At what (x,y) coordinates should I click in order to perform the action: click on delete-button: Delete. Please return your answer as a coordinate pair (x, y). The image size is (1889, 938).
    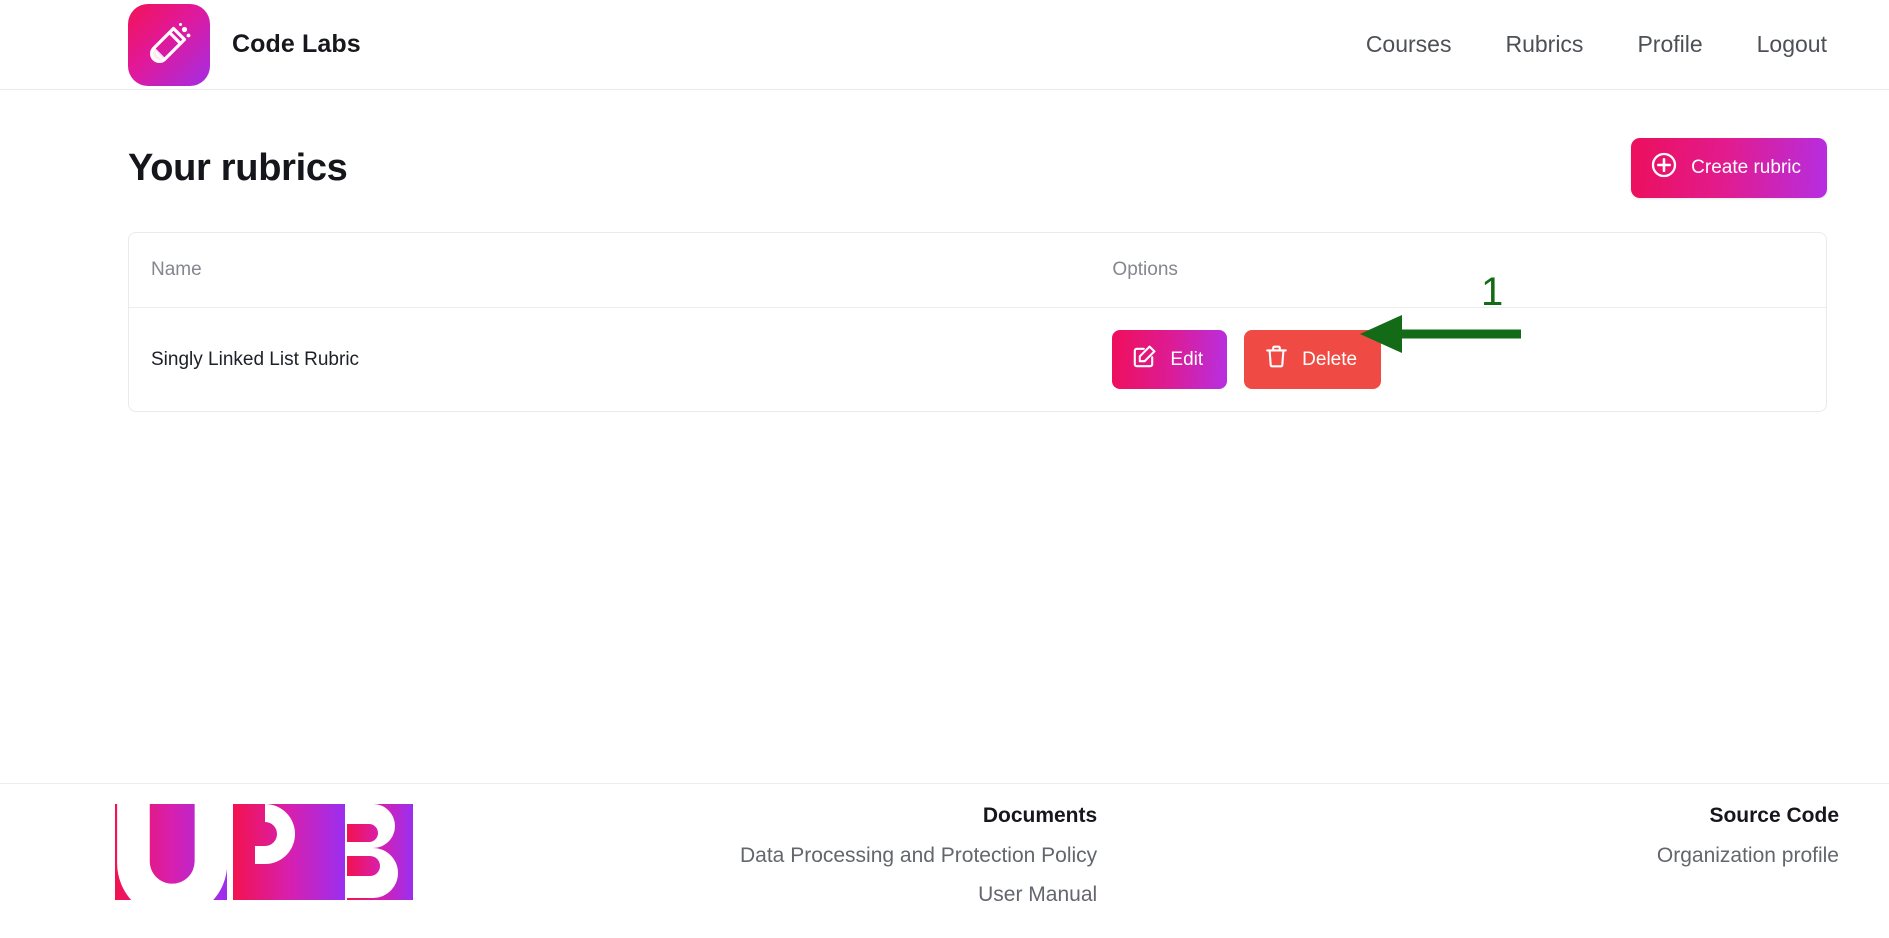
    Looking at the image, I should click on (1313, 359).